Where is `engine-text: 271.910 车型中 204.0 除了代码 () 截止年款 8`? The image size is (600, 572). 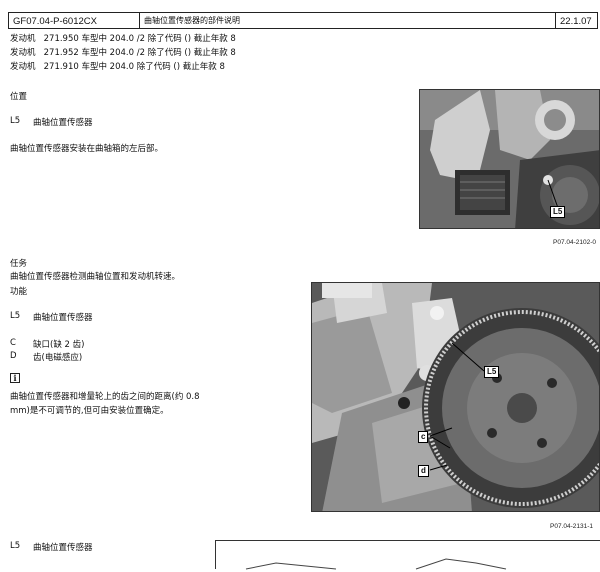 engine-text: 271.910 车型中 204.0 除了代码 () 截止年款 8 is located at coordinates (134, 67).